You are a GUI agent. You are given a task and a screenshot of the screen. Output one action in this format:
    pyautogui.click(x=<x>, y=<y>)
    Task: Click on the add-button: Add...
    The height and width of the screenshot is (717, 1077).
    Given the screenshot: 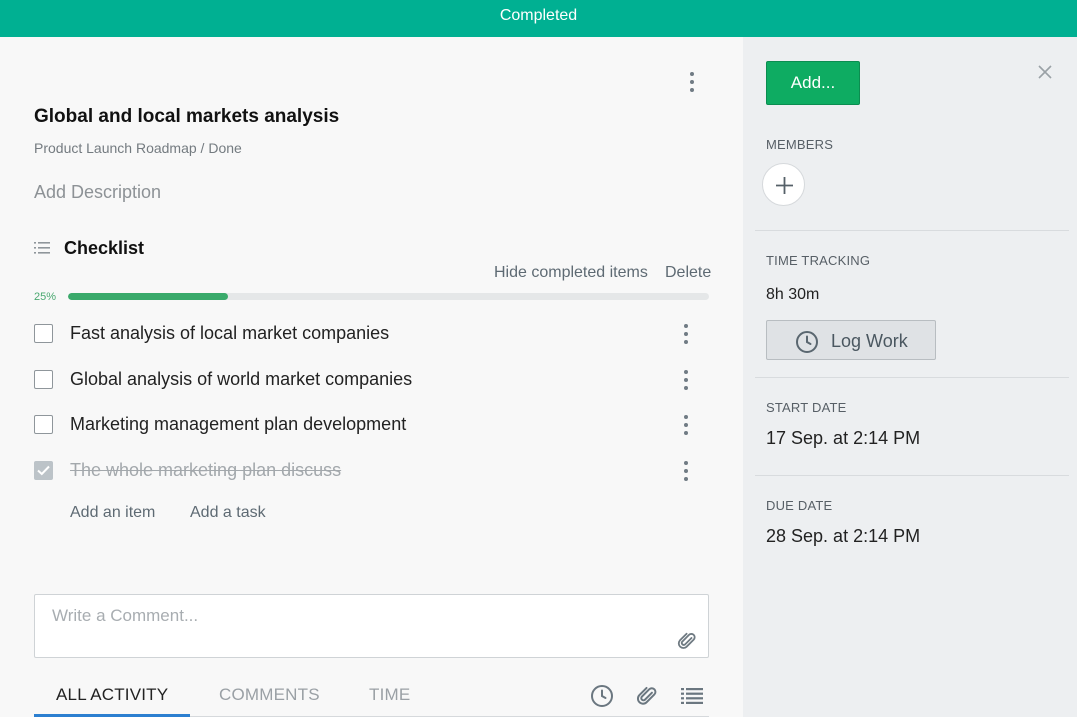 What is the action you would take?
    pyautogui.click(x=813, y=83)
    